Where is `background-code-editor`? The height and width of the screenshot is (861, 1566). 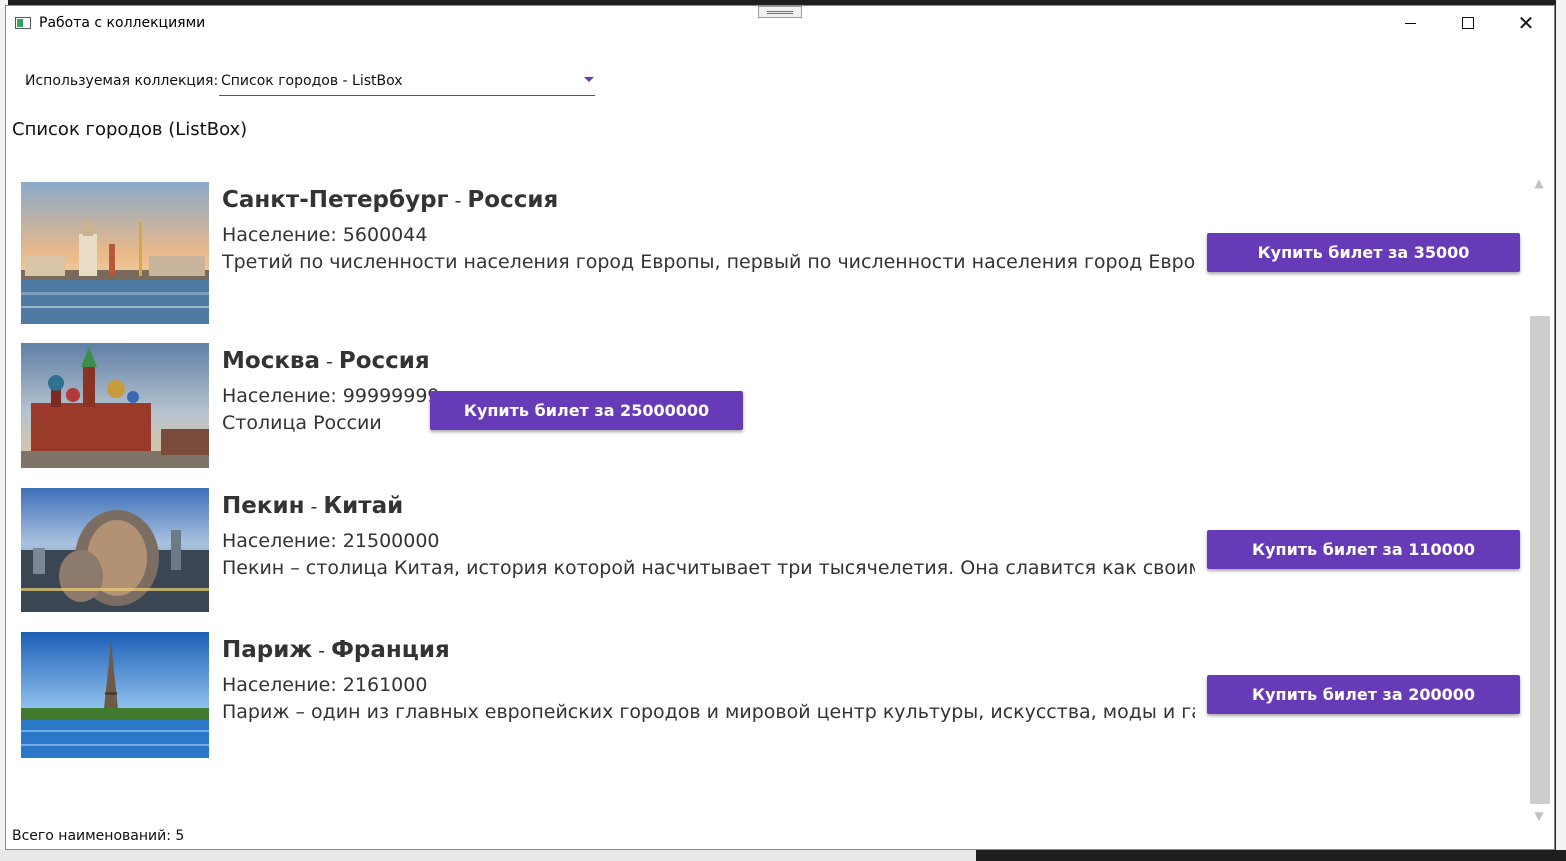
background-code-editor is located at coordinates (1271, 855).